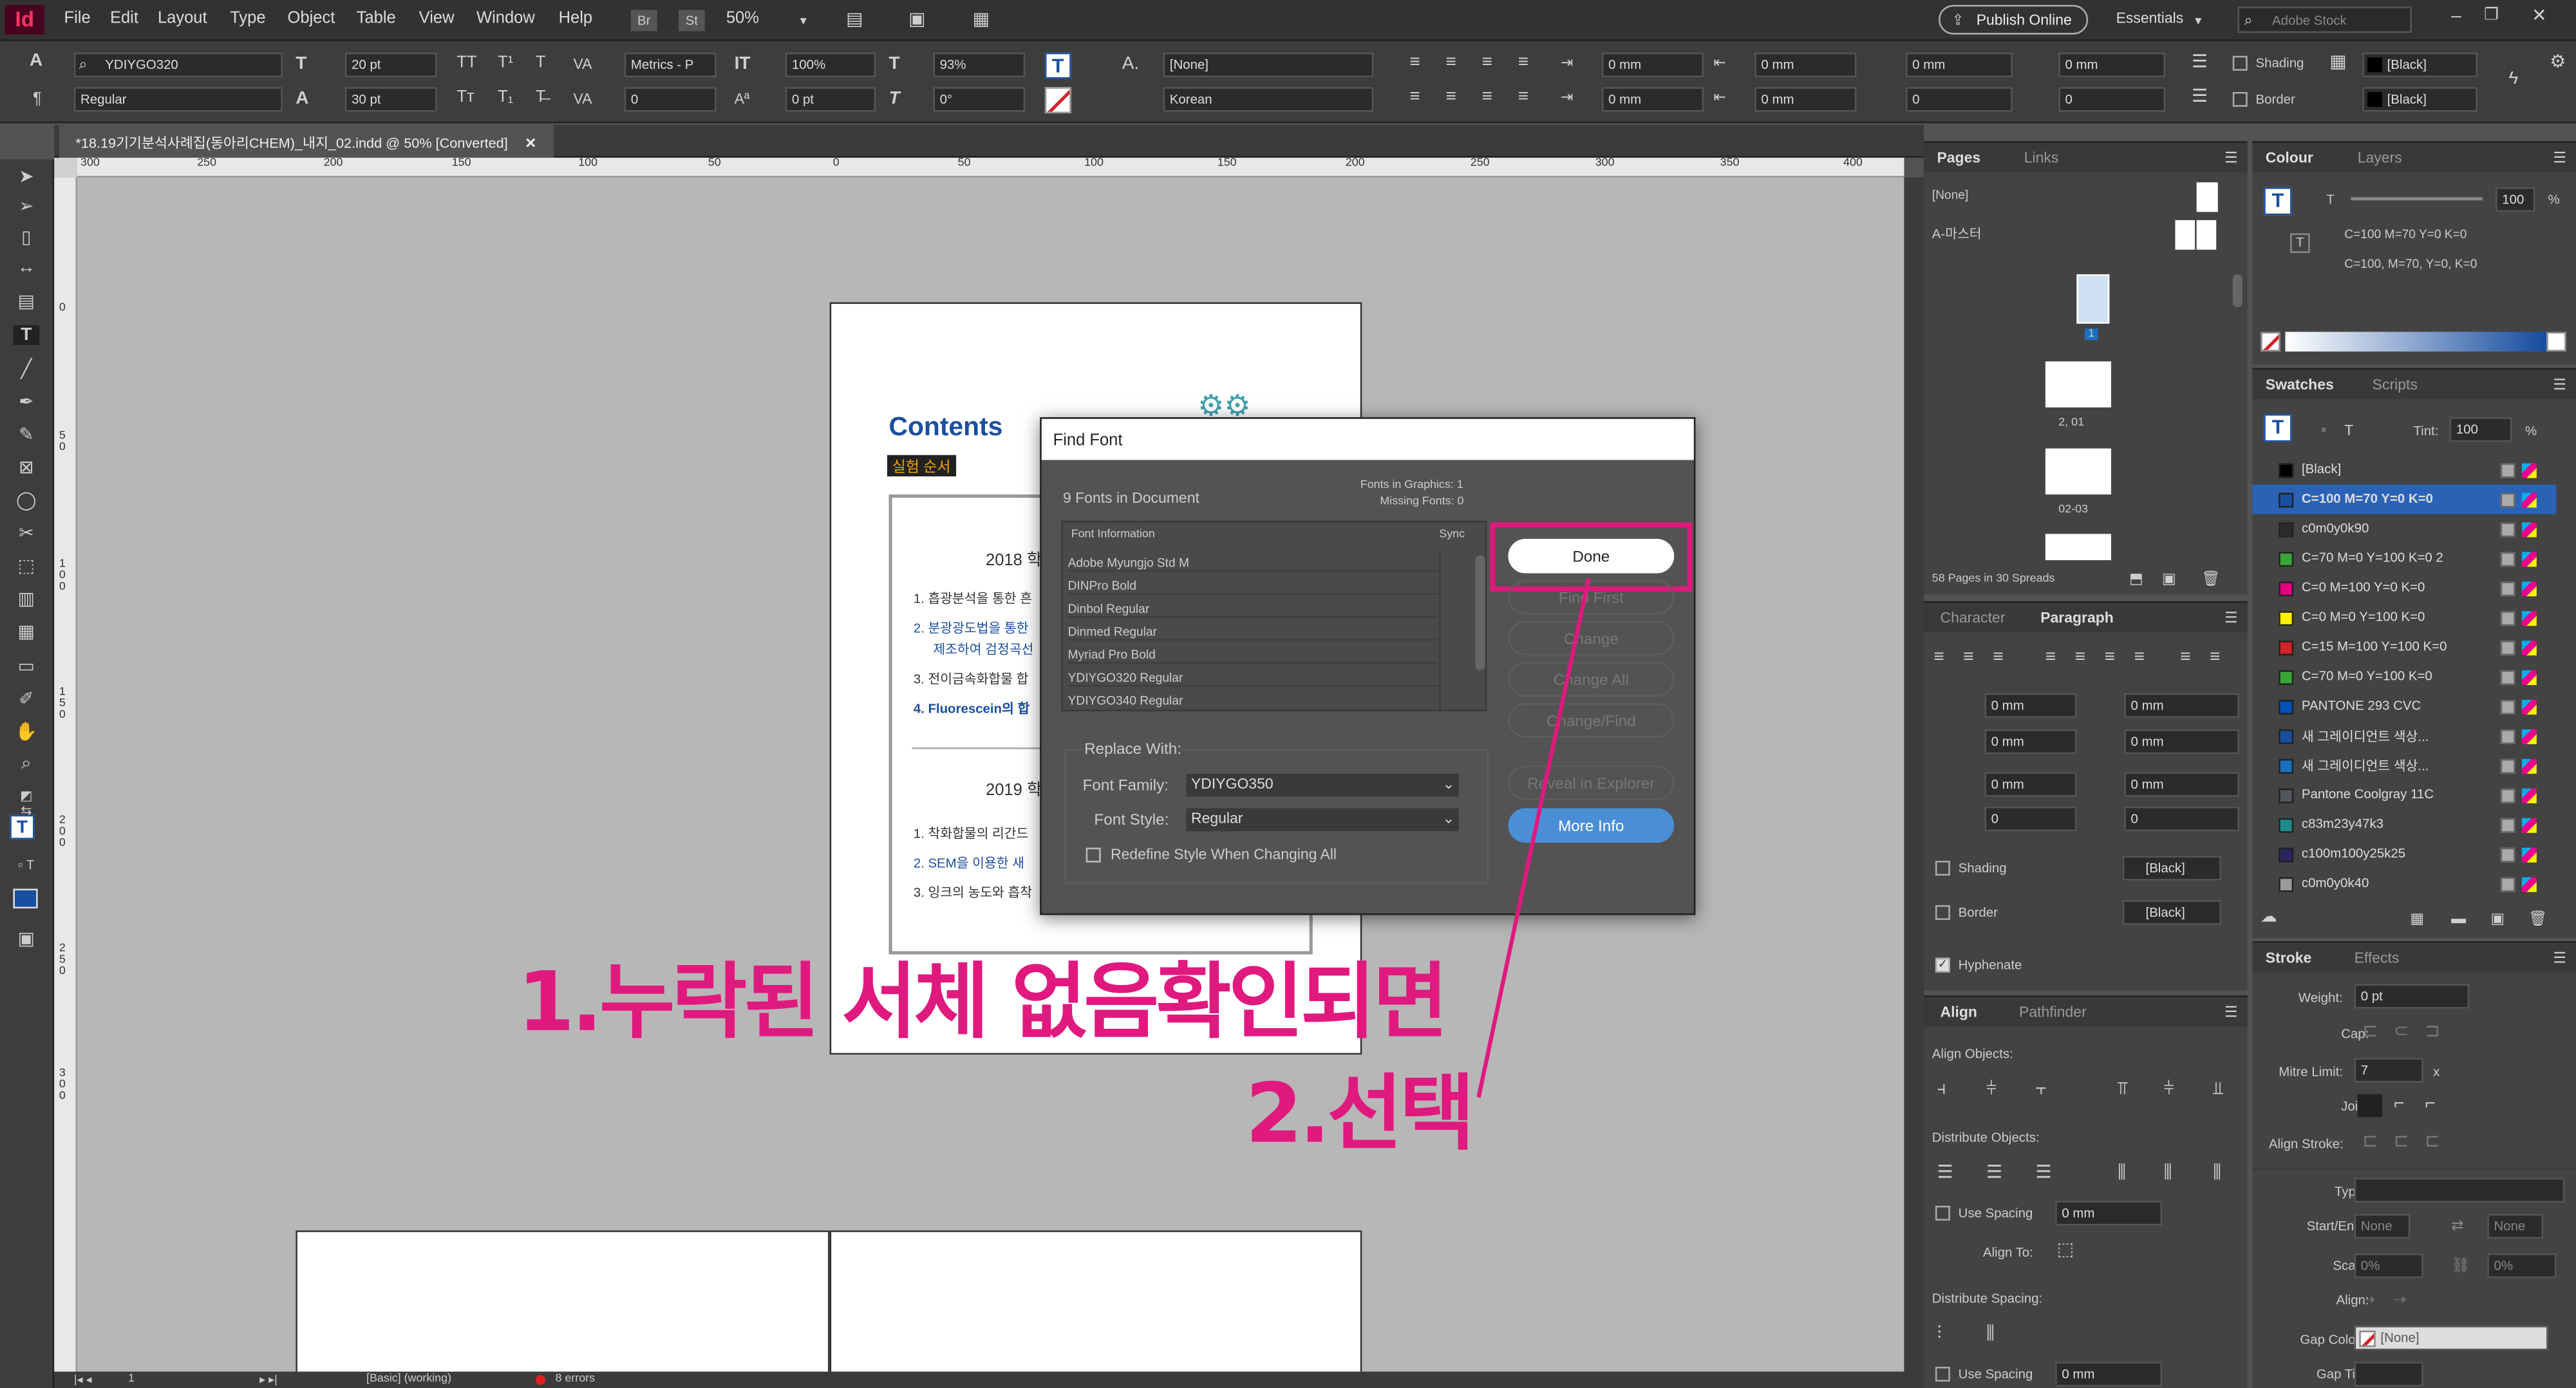  Describe the element at coordinates (2388, 1266) in the screenshot. I see `start-scale-field: 0%` at that location.